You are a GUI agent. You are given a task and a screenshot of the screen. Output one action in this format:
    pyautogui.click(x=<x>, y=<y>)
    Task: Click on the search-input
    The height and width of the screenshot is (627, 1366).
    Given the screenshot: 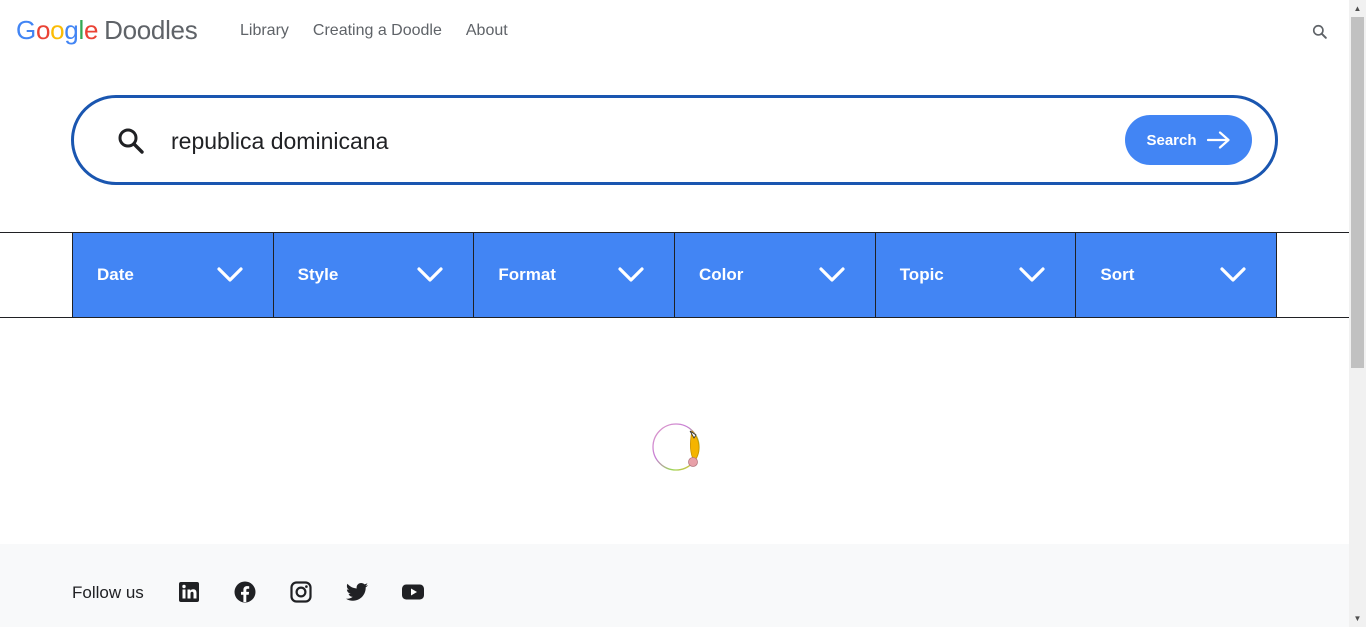 What is the action you would take?
    pyautogui.click(x=621, y=141)
    